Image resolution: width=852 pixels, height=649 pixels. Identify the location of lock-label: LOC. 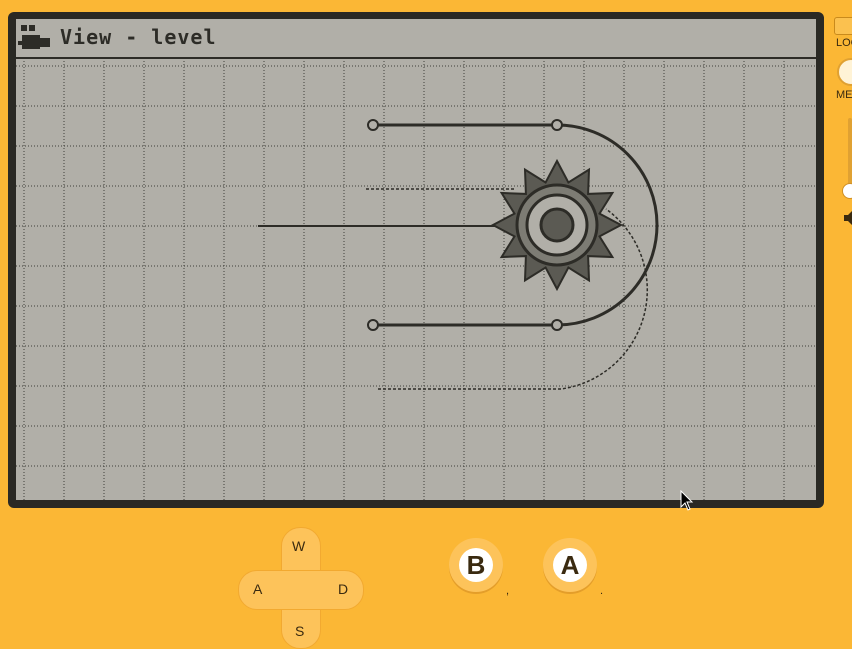
(844, 43).